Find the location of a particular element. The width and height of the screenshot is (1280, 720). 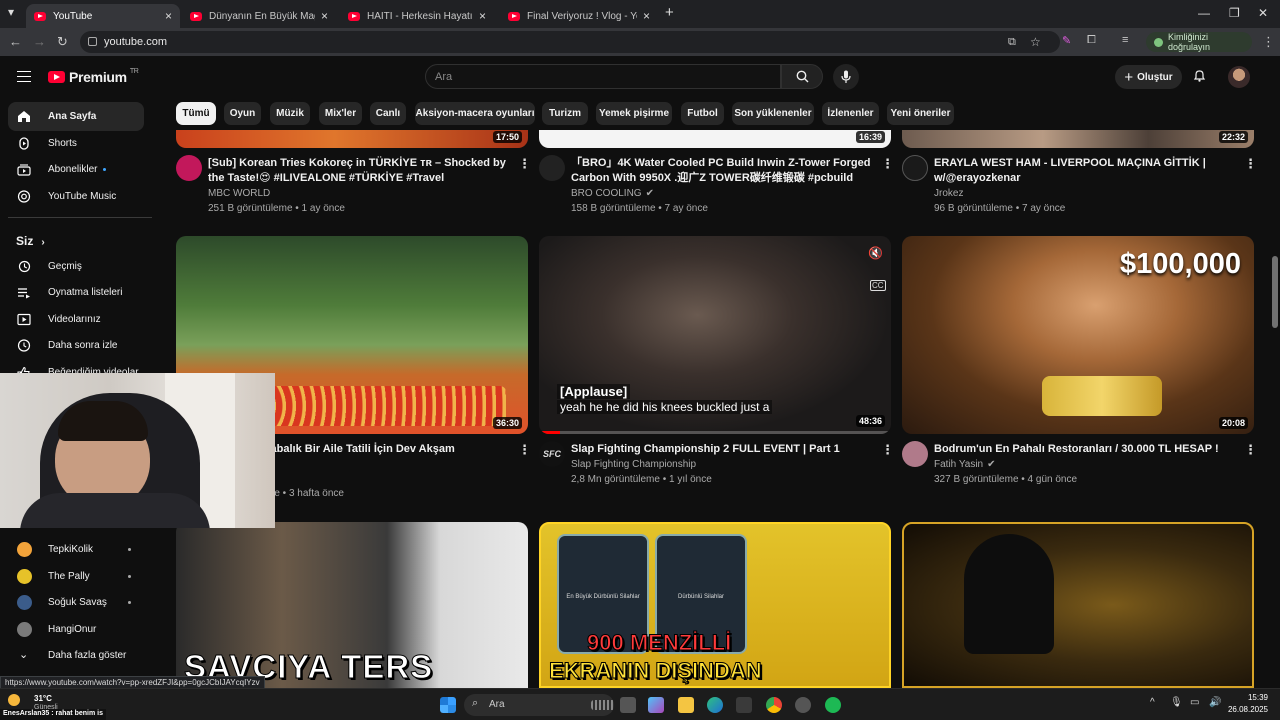

microphone-icon: 🎙 is located at coordinates (1176, 702).